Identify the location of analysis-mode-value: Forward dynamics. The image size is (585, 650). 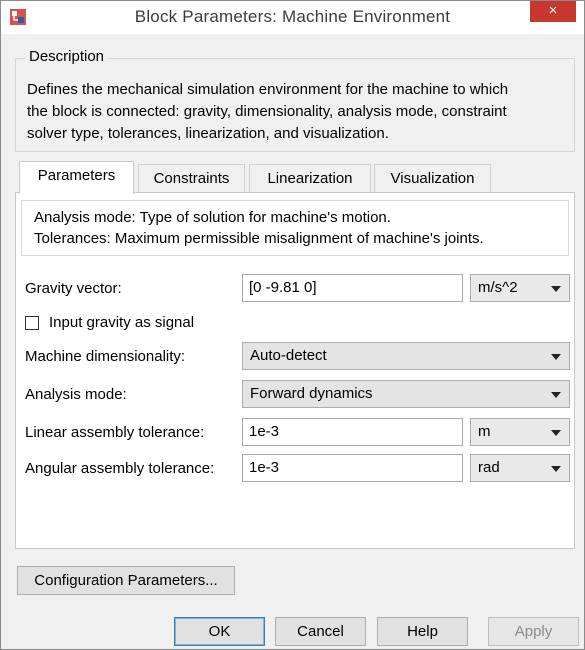
(311, 393).